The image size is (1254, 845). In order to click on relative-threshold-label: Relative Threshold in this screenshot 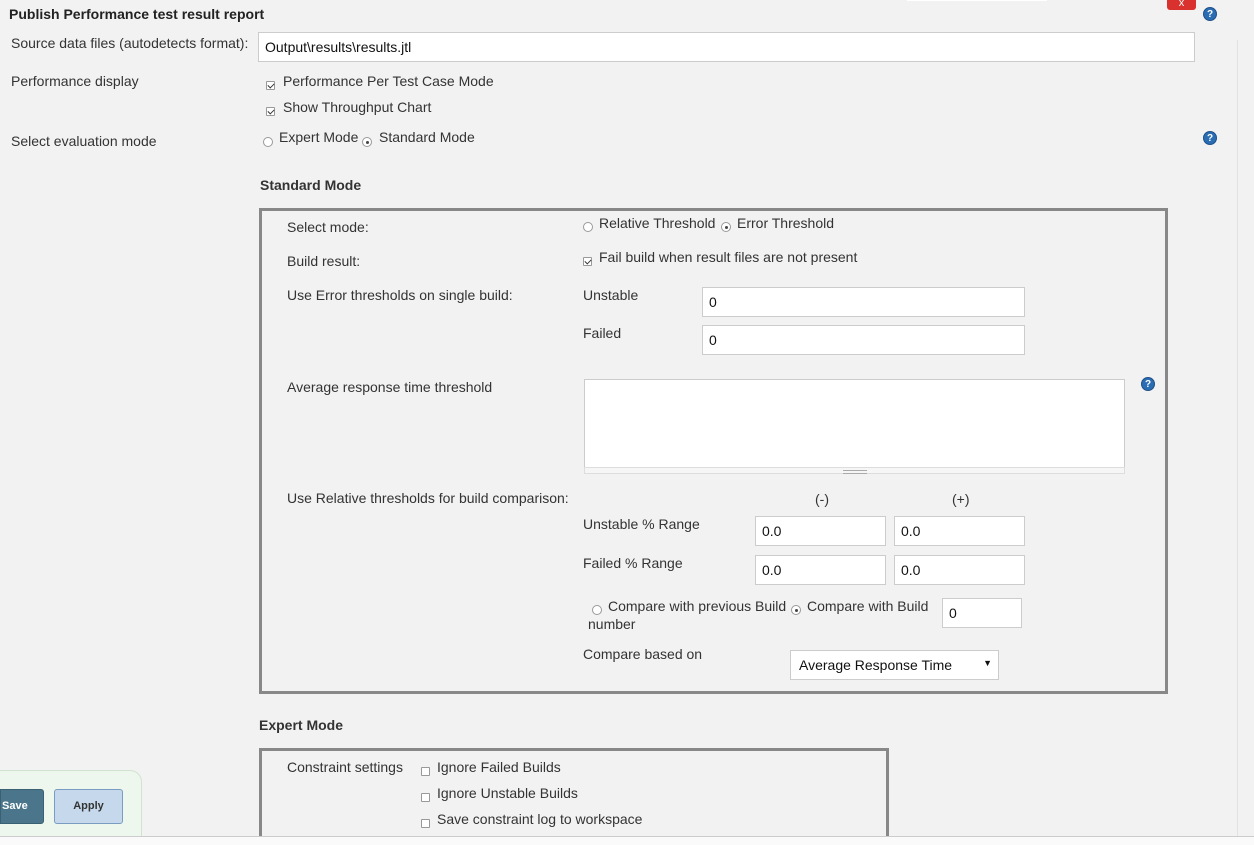, I will do `click(657, 223)`.